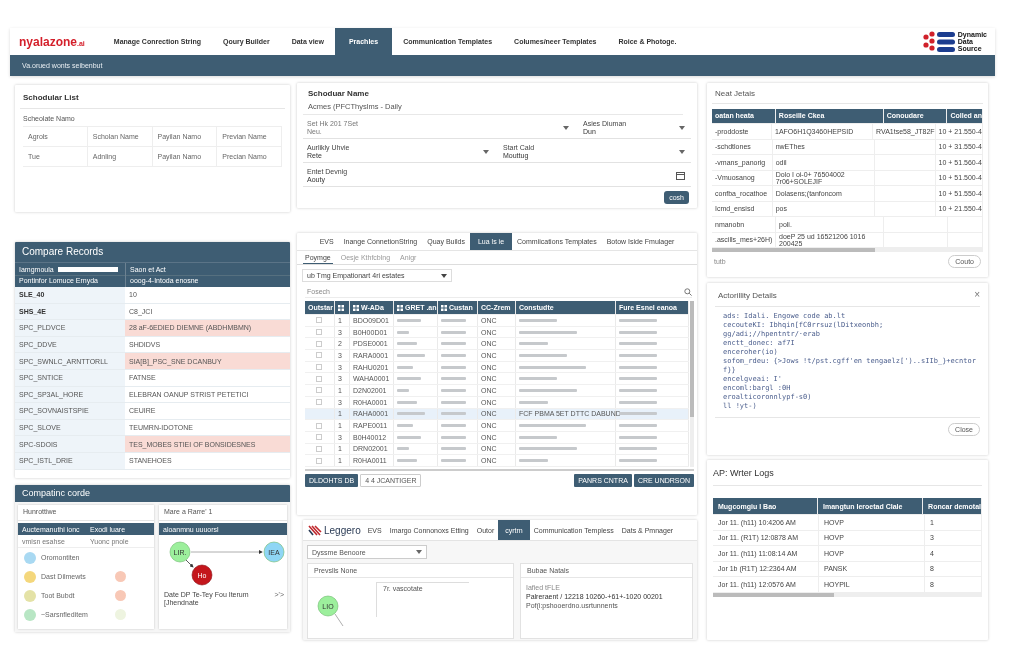 This screenshot has height=645, width=1024. Describe the element at coordinates (744, 473) in the screenshot. I see `panel-title: AP: Wrter Logs` at that location.